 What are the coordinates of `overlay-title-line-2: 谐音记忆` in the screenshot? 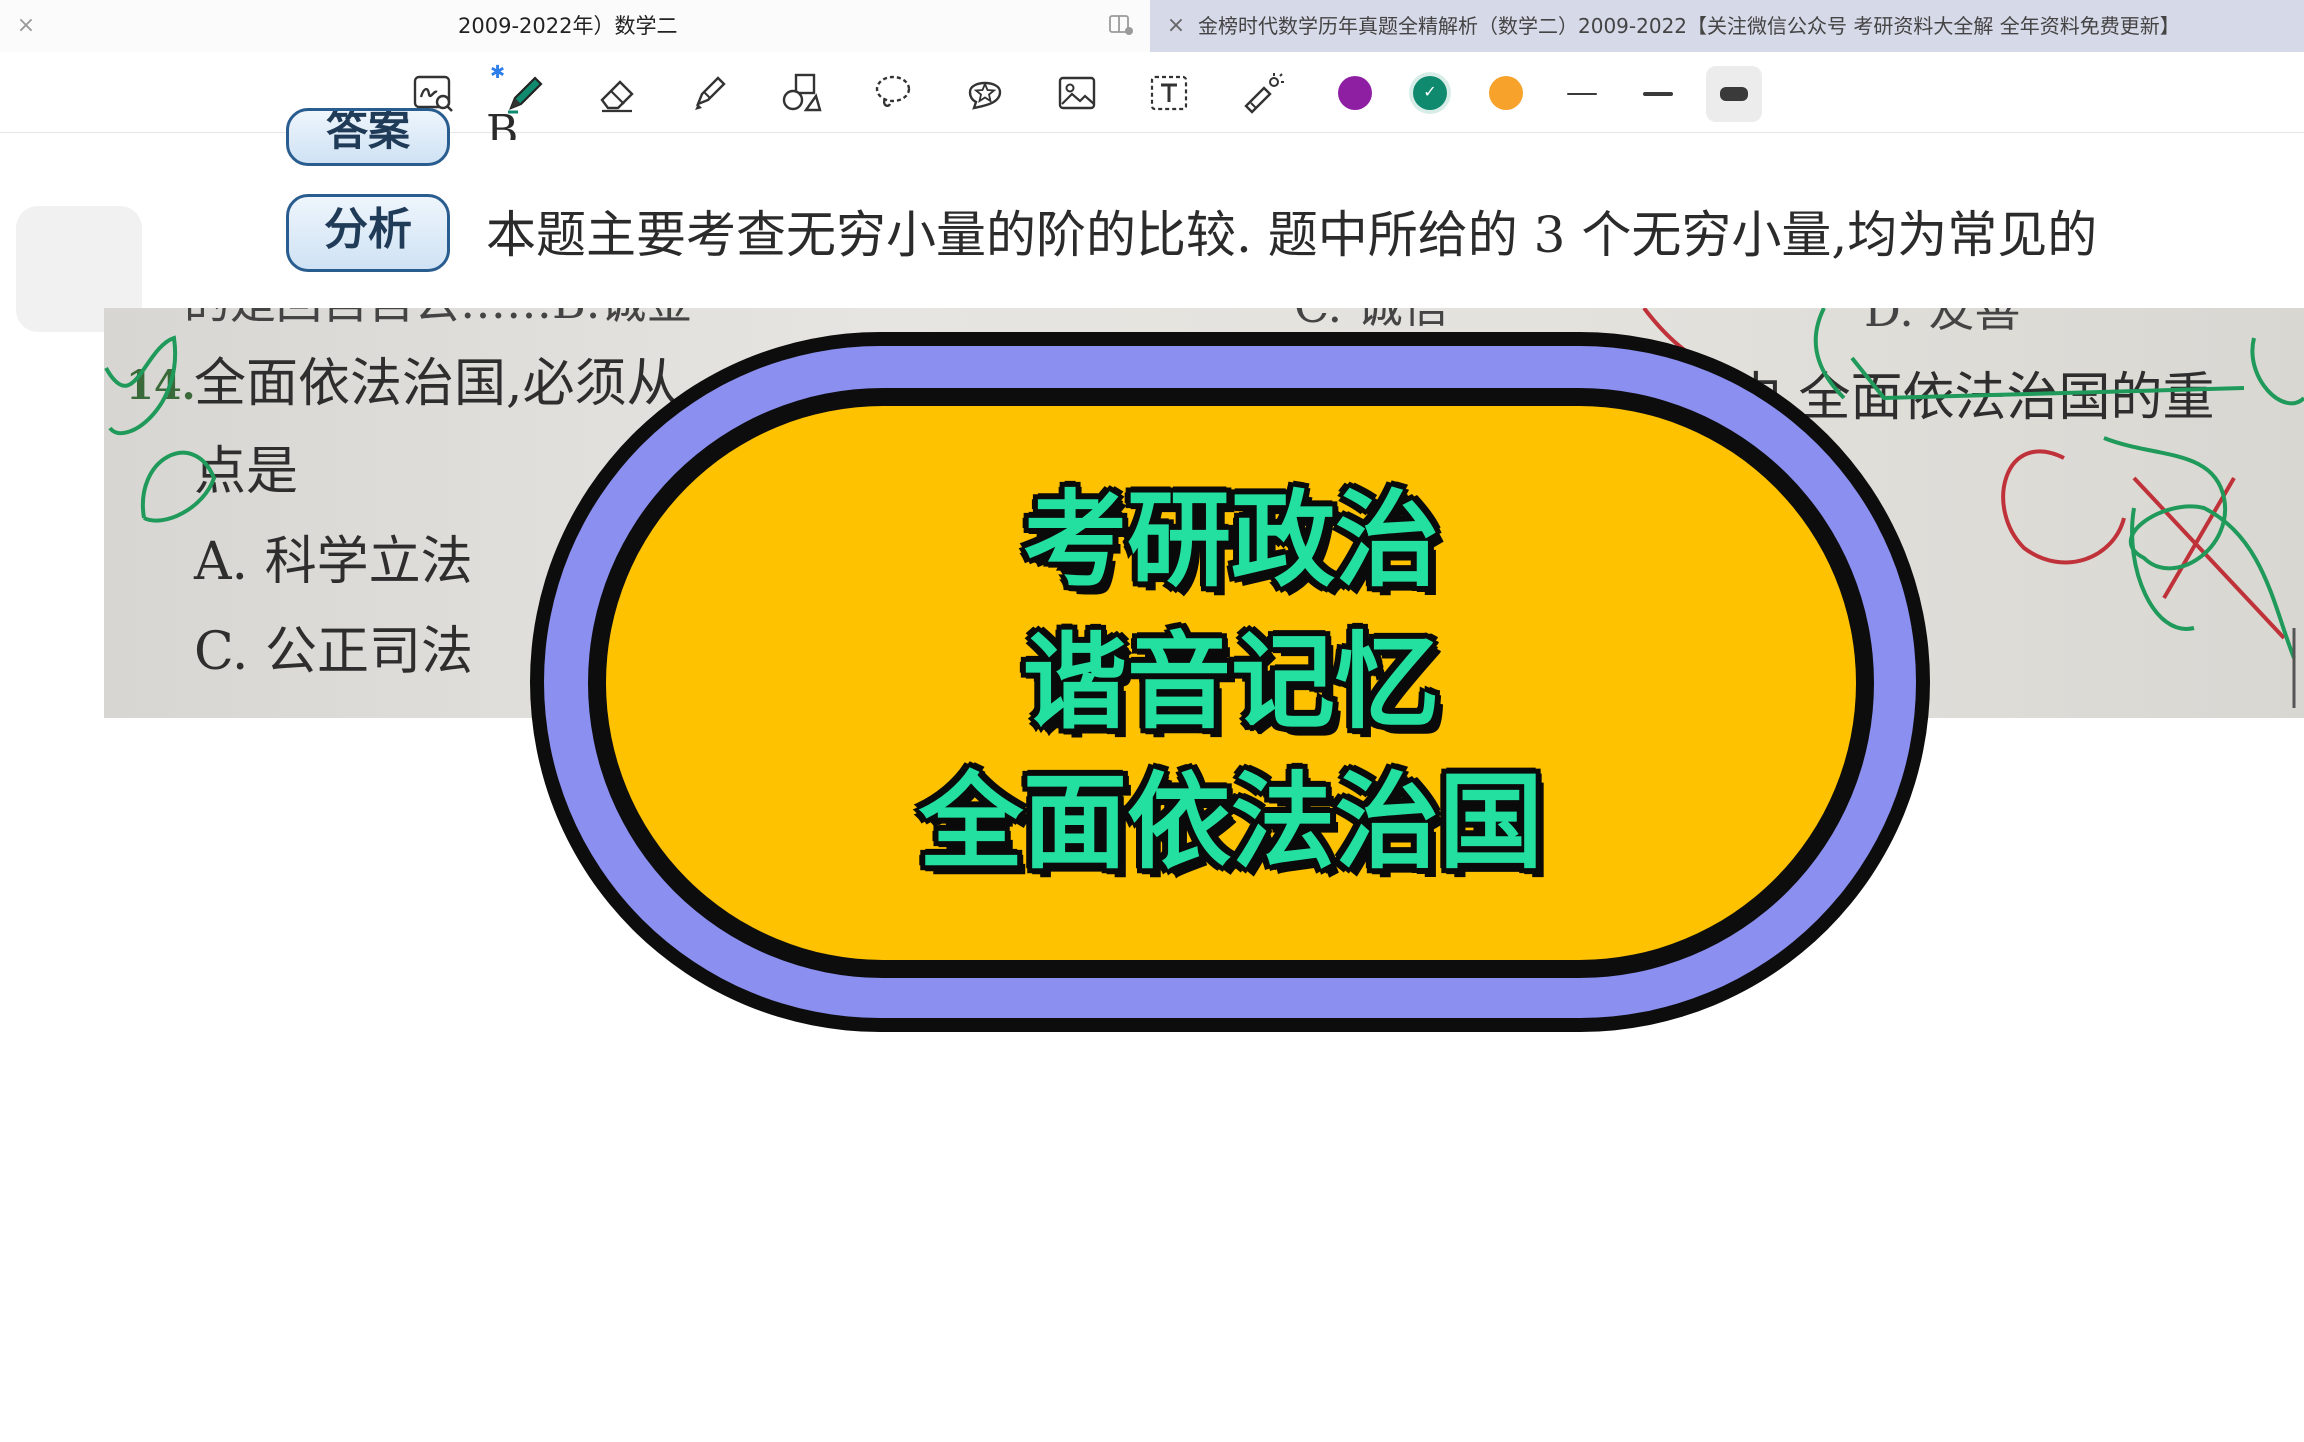 It's located at (1230, 682).